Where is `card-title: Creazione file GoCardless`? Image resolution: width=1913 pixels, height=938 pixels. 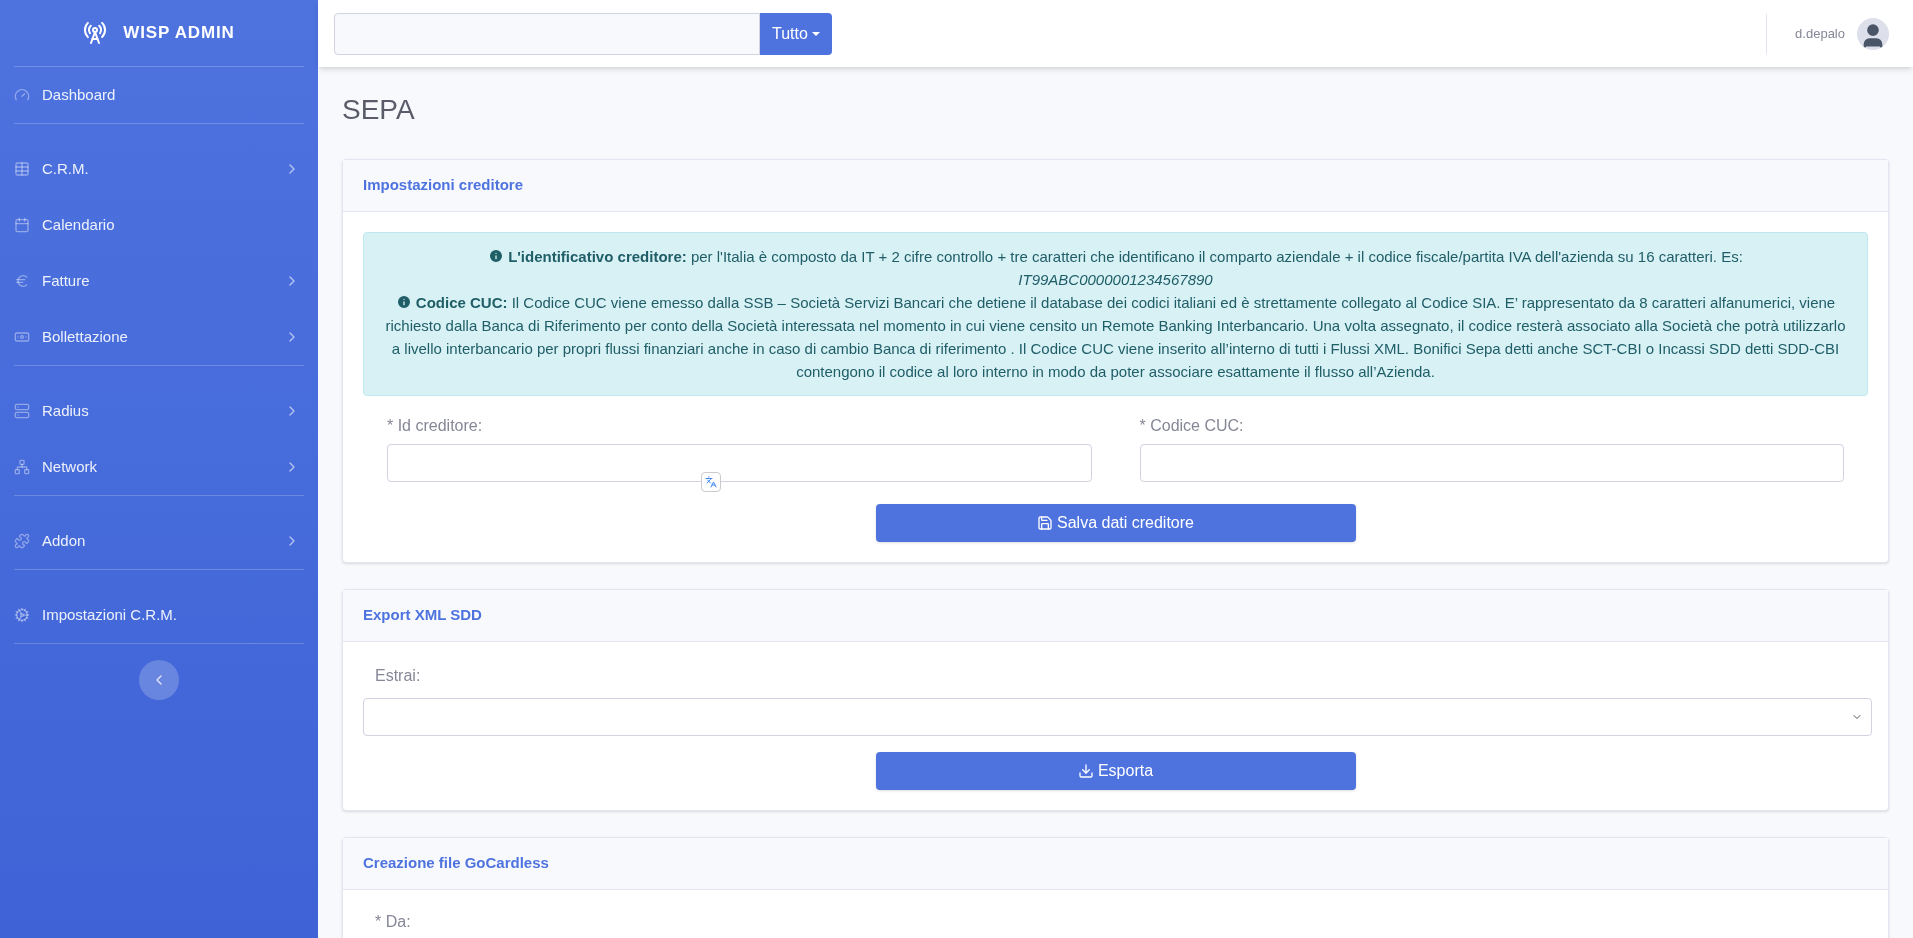
card-title: Creazione file GoCardless is located at coordinates (456, 863).